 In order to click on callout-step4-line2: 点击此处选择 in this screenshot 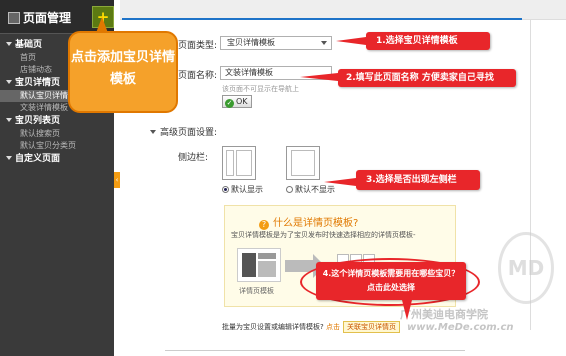, I will do `click(391, 287)`.